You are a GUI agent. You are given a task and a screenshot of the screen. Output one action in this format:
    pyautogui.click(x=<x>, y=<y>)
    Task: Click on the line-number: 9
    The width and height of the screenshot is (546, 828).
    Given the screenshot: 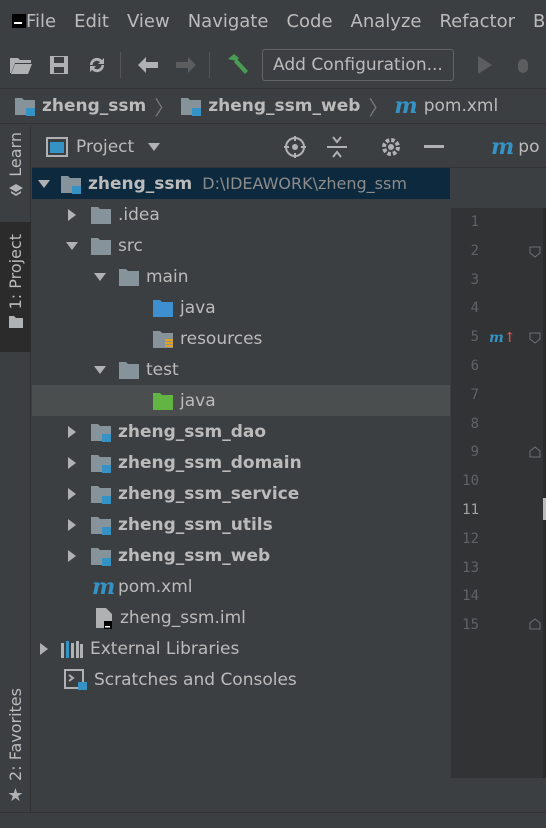 What is the action you would take?
    pyautogui.click(x=474, y=452)
    